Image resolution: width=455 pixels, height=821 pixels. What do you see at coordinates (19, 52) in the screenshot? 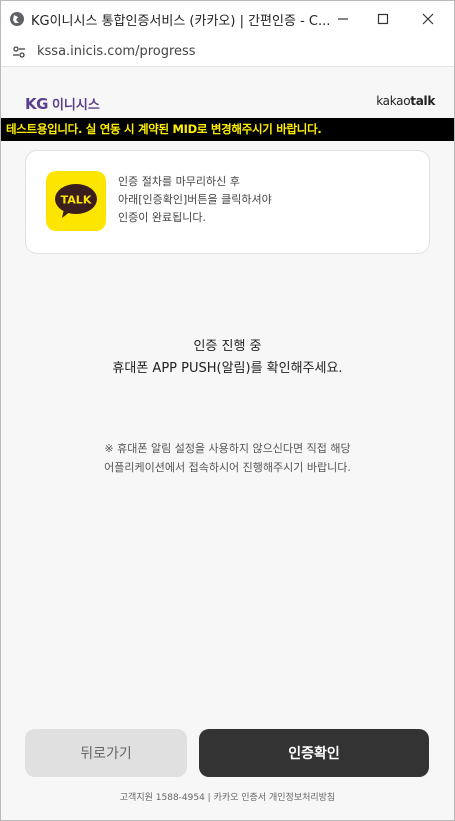
I see `site-settings-icon` at bounding box center [19, 52].